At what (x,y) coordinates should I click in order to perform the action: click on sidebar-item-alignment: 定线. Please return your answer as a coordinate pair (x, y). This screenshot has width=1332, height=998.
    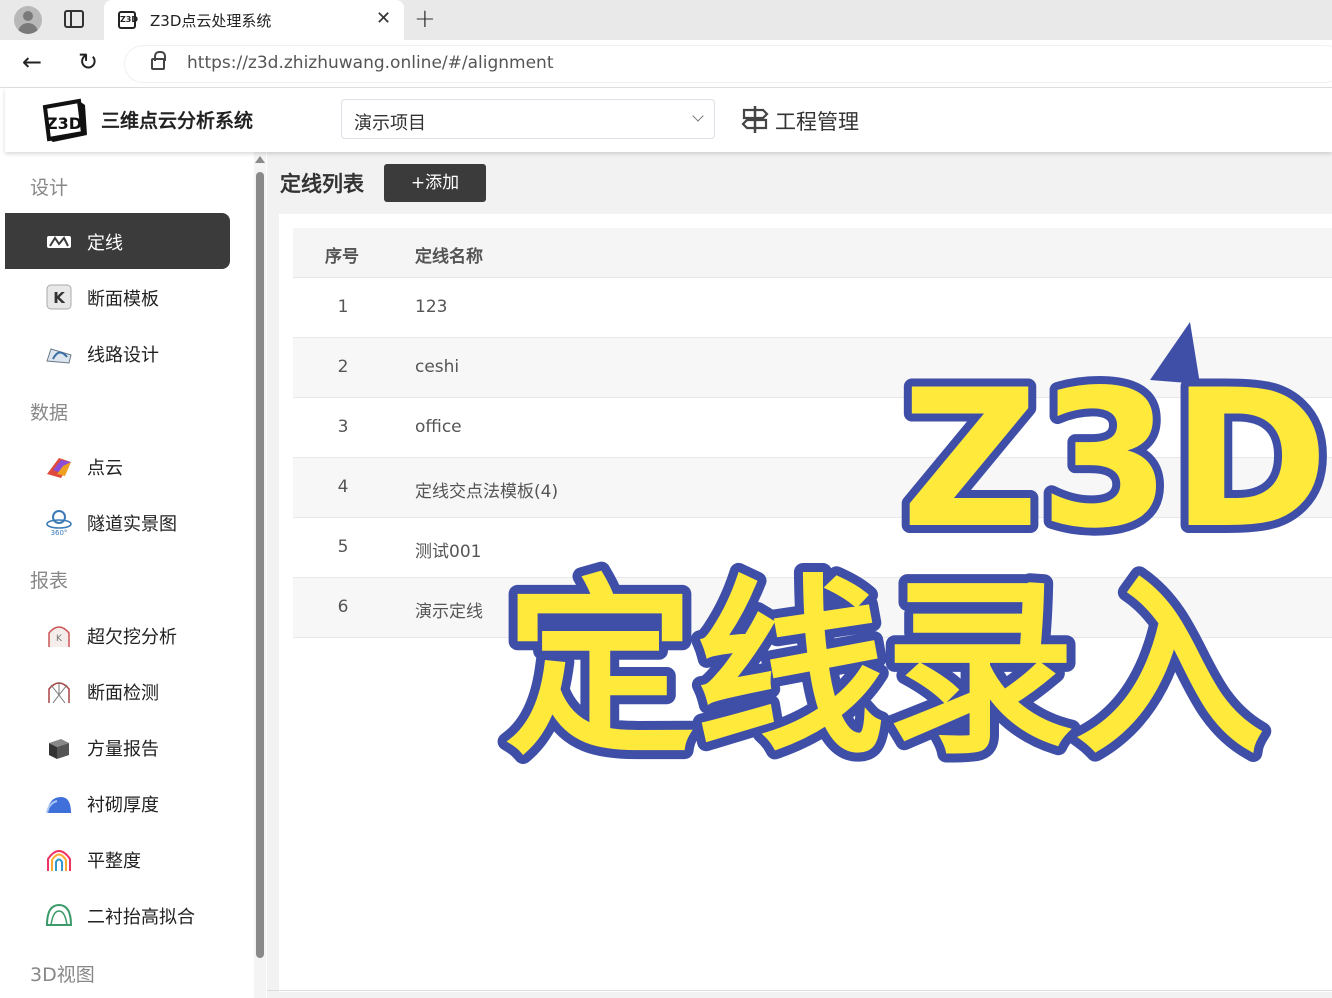
    Looking at the image, I should click on (117, 241).